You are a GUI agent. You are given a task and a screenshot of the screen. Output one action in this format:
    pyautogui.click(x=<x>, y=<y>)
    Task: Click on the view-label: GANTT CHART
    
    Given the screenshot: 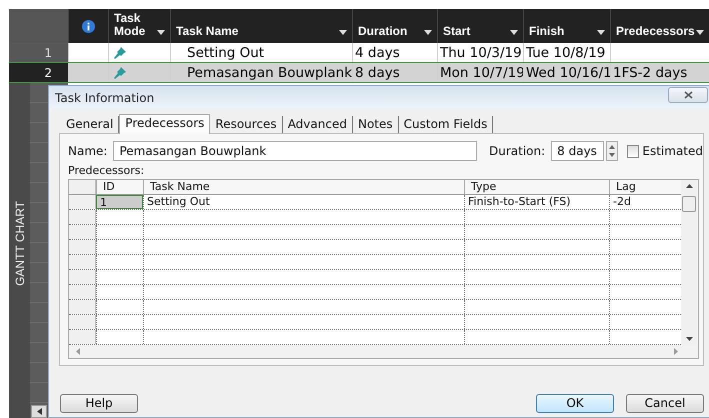 What is the action you would take?
    pyautogui.click(x=19, y=243)
    